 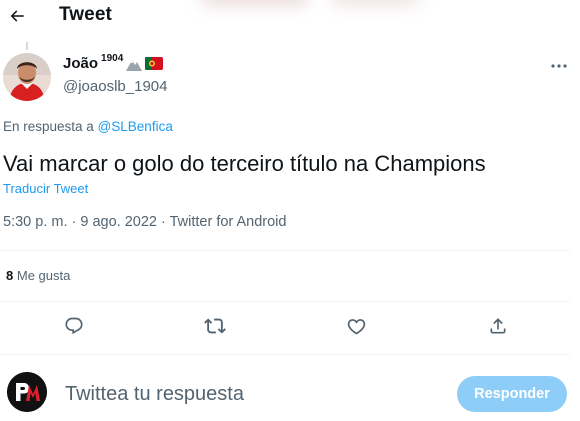 I want to click on likes-label: Me gusta, so click(x=43, y=275).